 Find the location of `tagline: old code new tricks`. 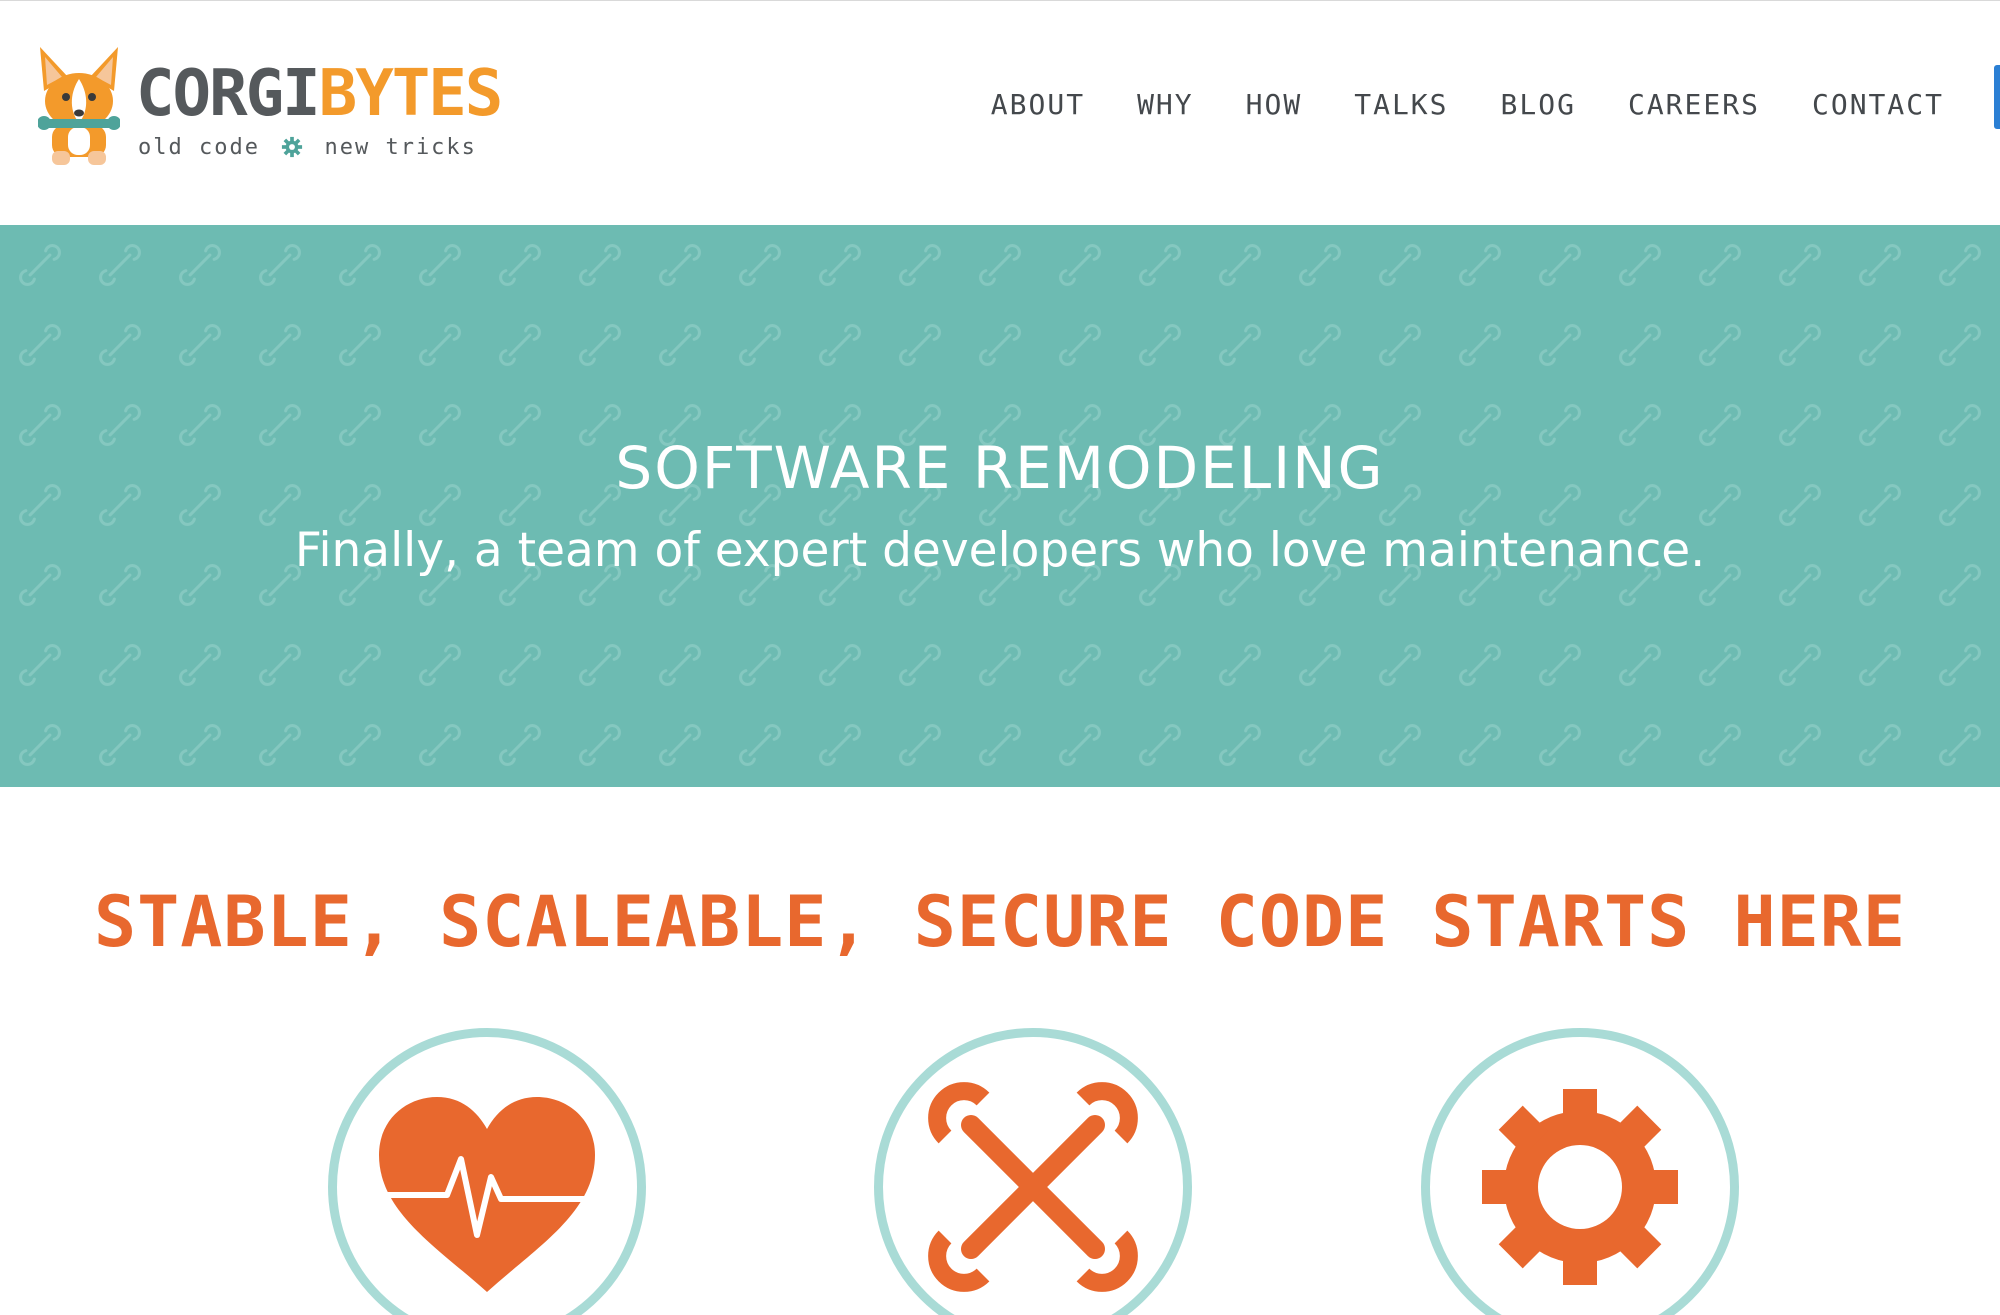

tagline: old code new tricks is located at coordinates (307, 148).